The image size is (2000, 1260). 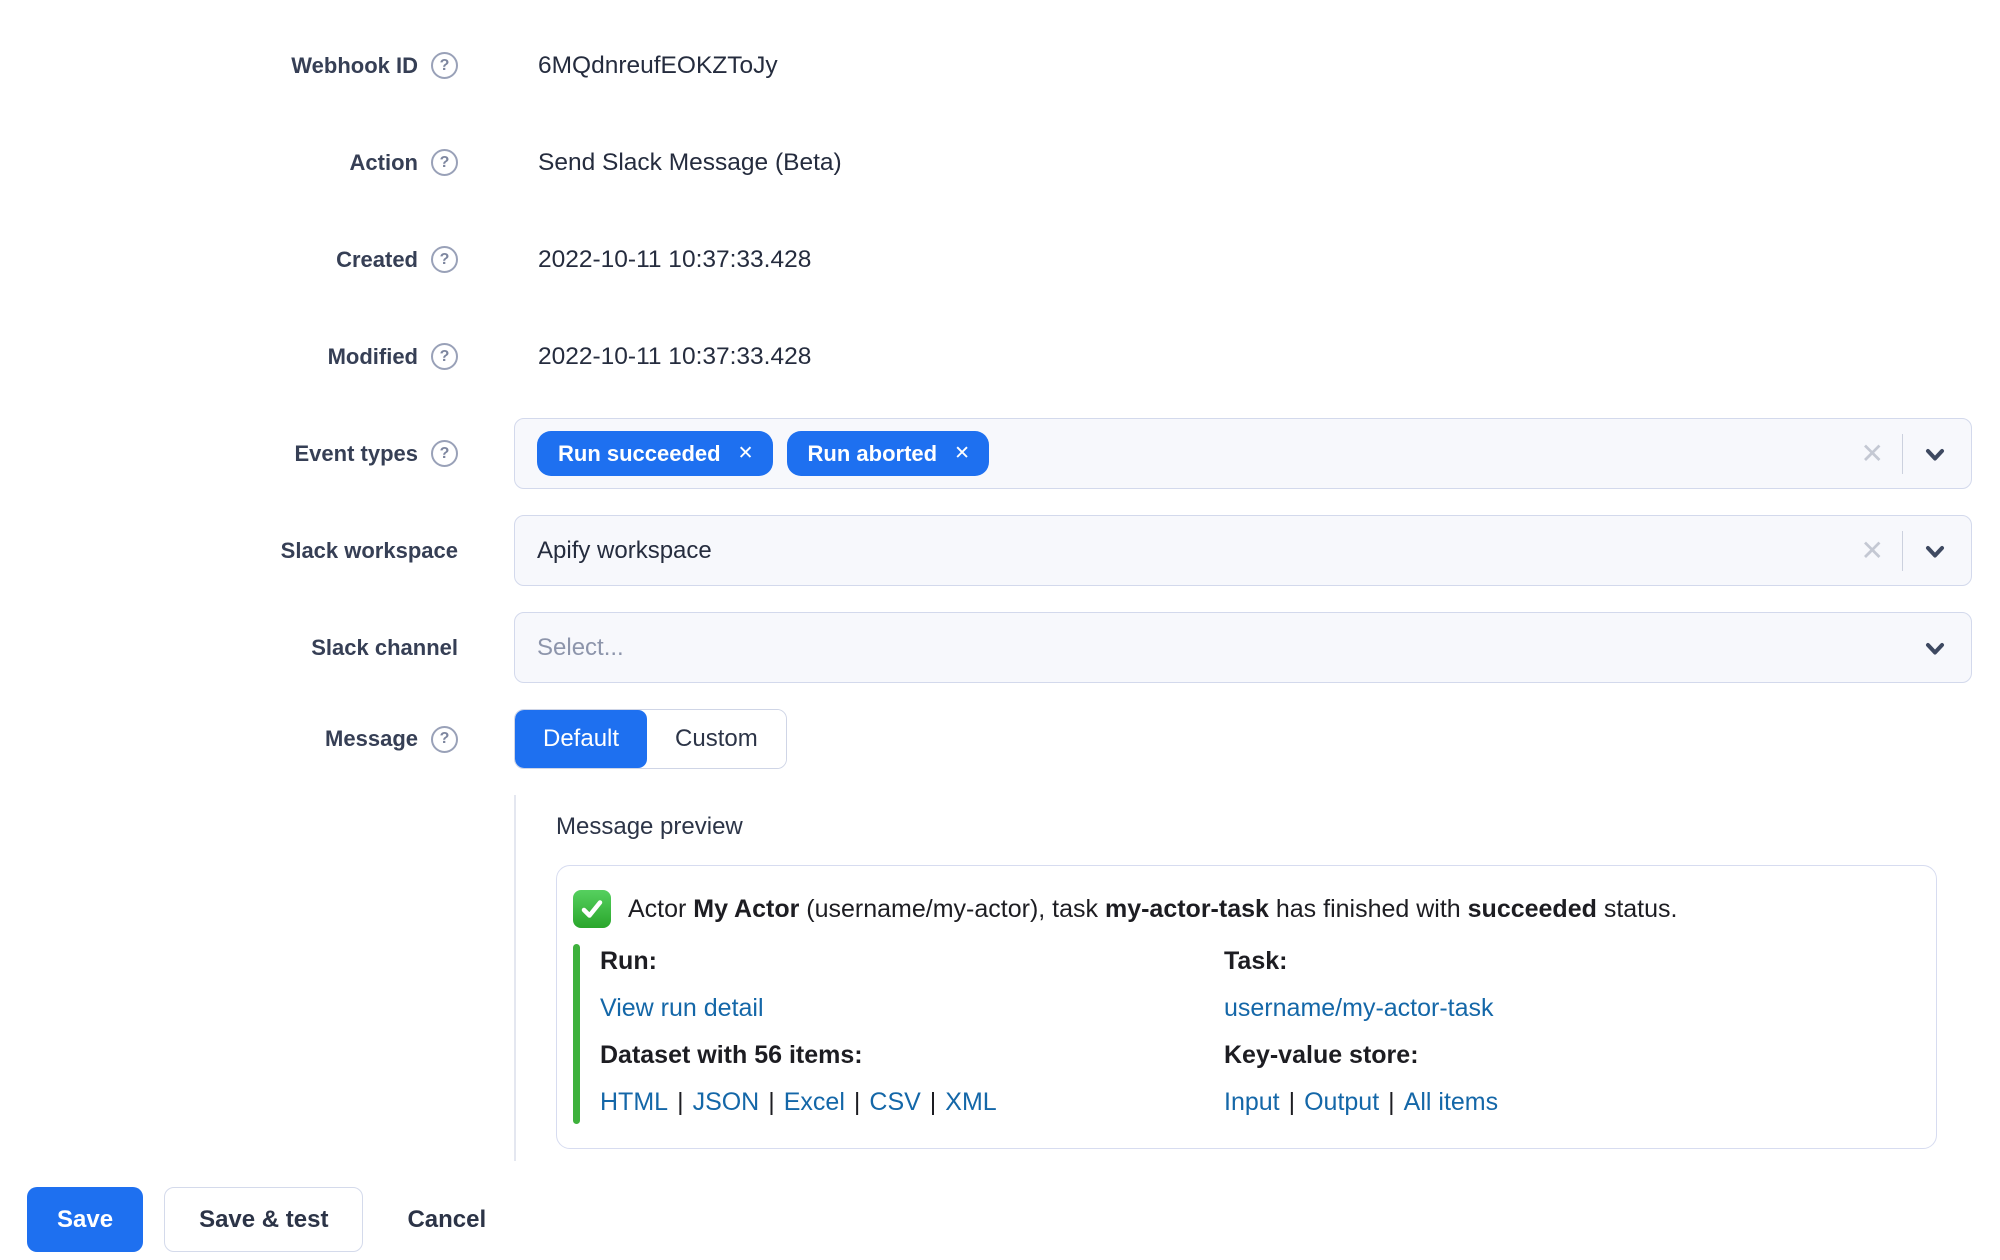 What do you see at coordinates (229, 356) in the screenshot?
I see `modified-label-cell: Modified ?` at bounding box center [229, 356].